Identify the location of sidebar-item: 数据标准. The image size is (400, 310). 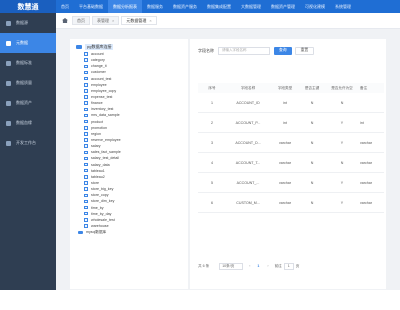
(28, 63).